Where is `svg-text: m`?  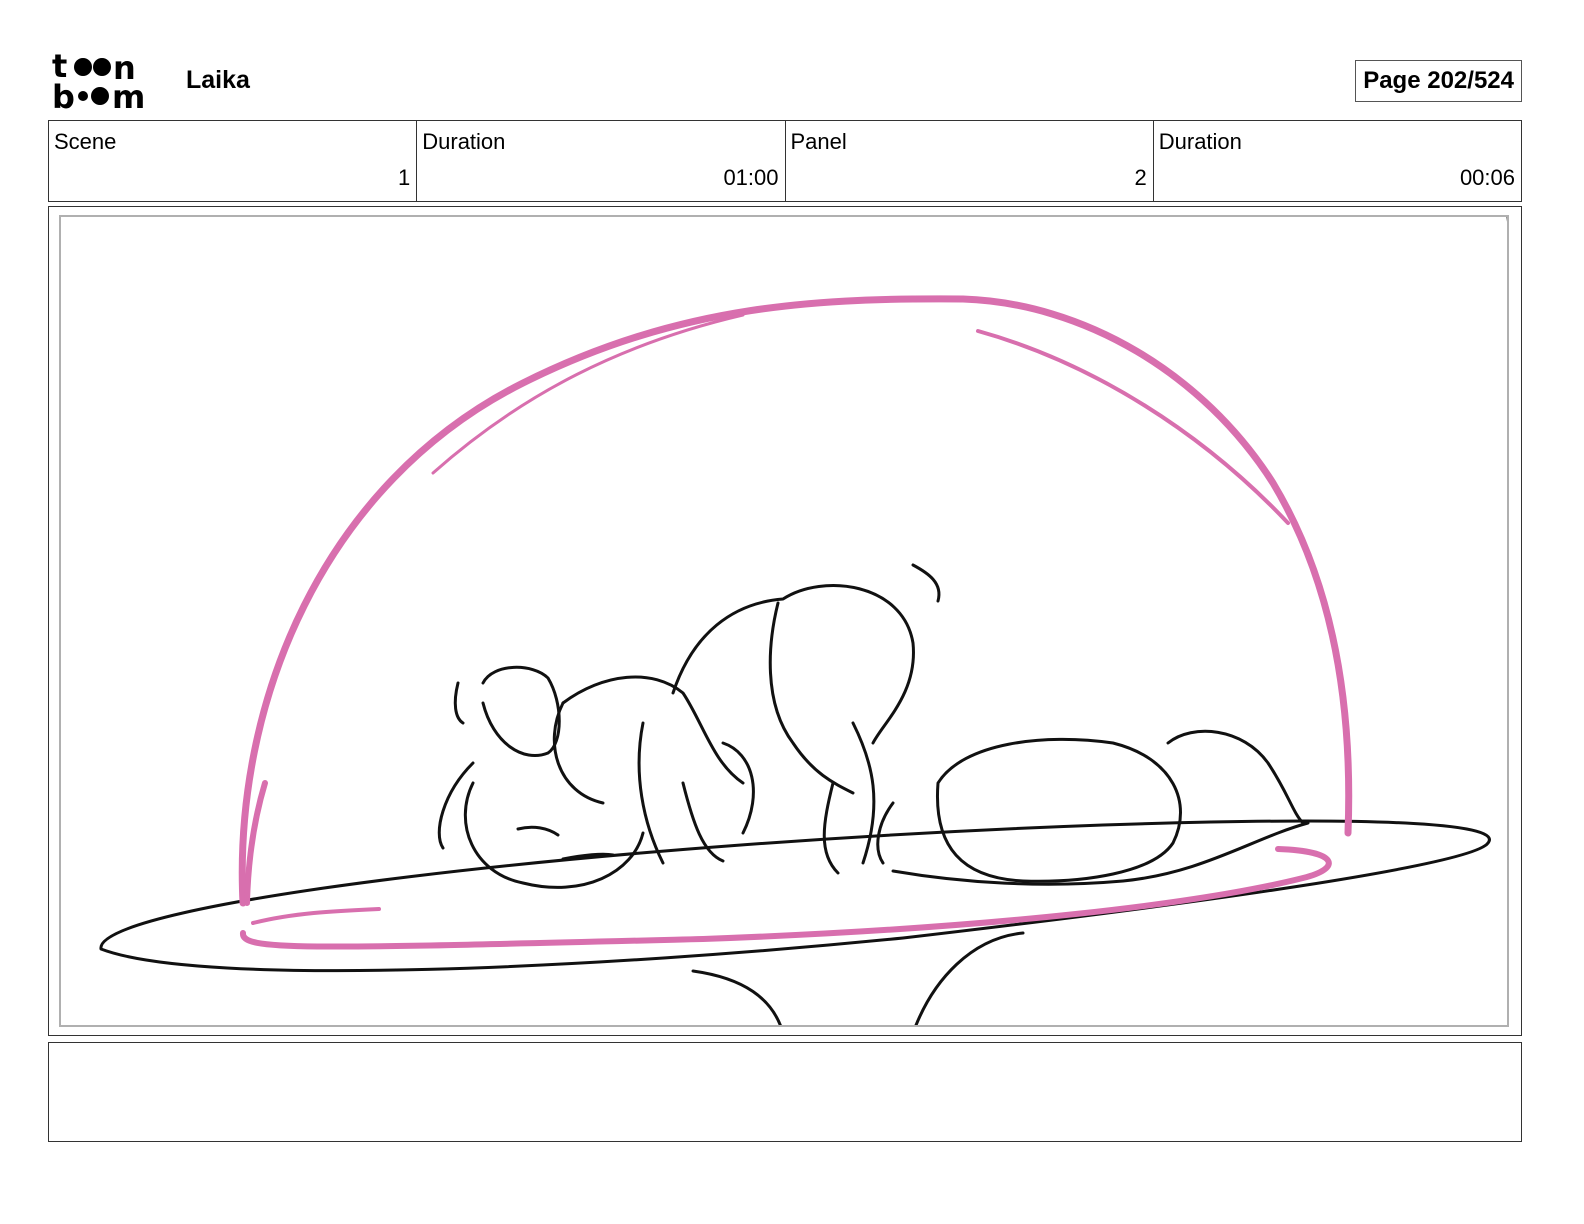 svg-text: m is located at coordinates (128, 95).